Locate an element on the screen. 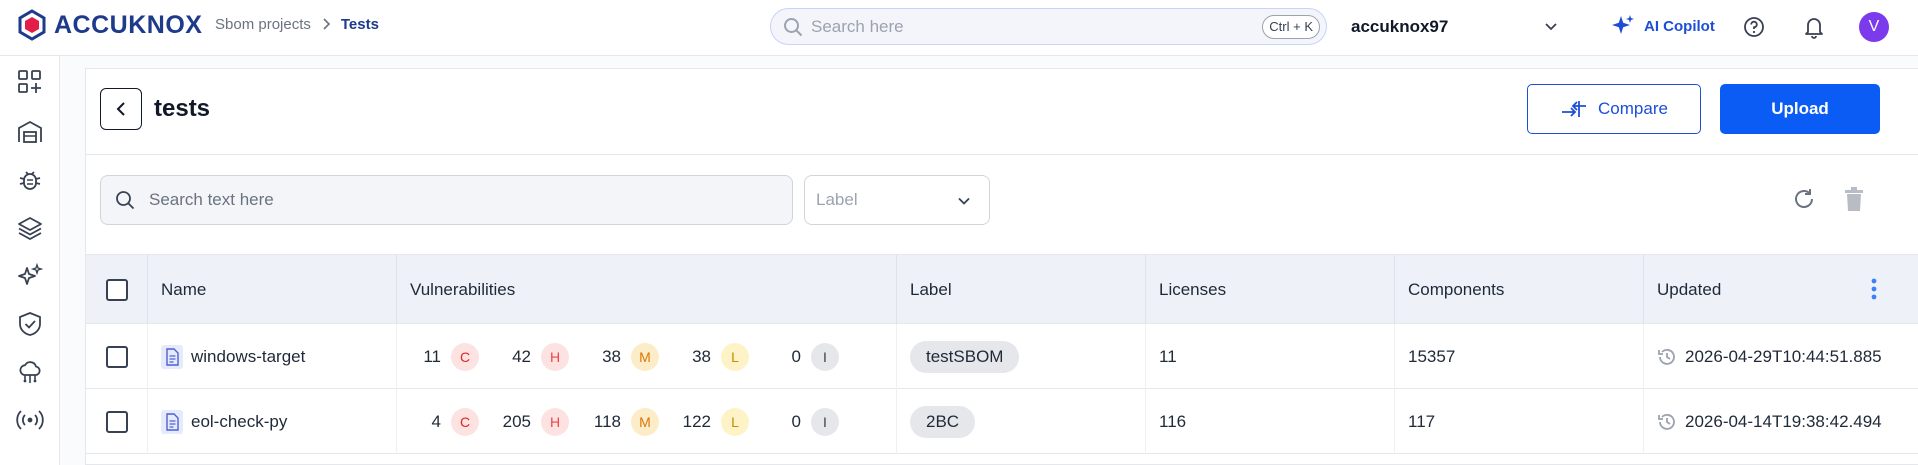 Image resolution: width=1918 pixels, height=465 pixels. chevron-left-icon is located at coordinates (120, 109).